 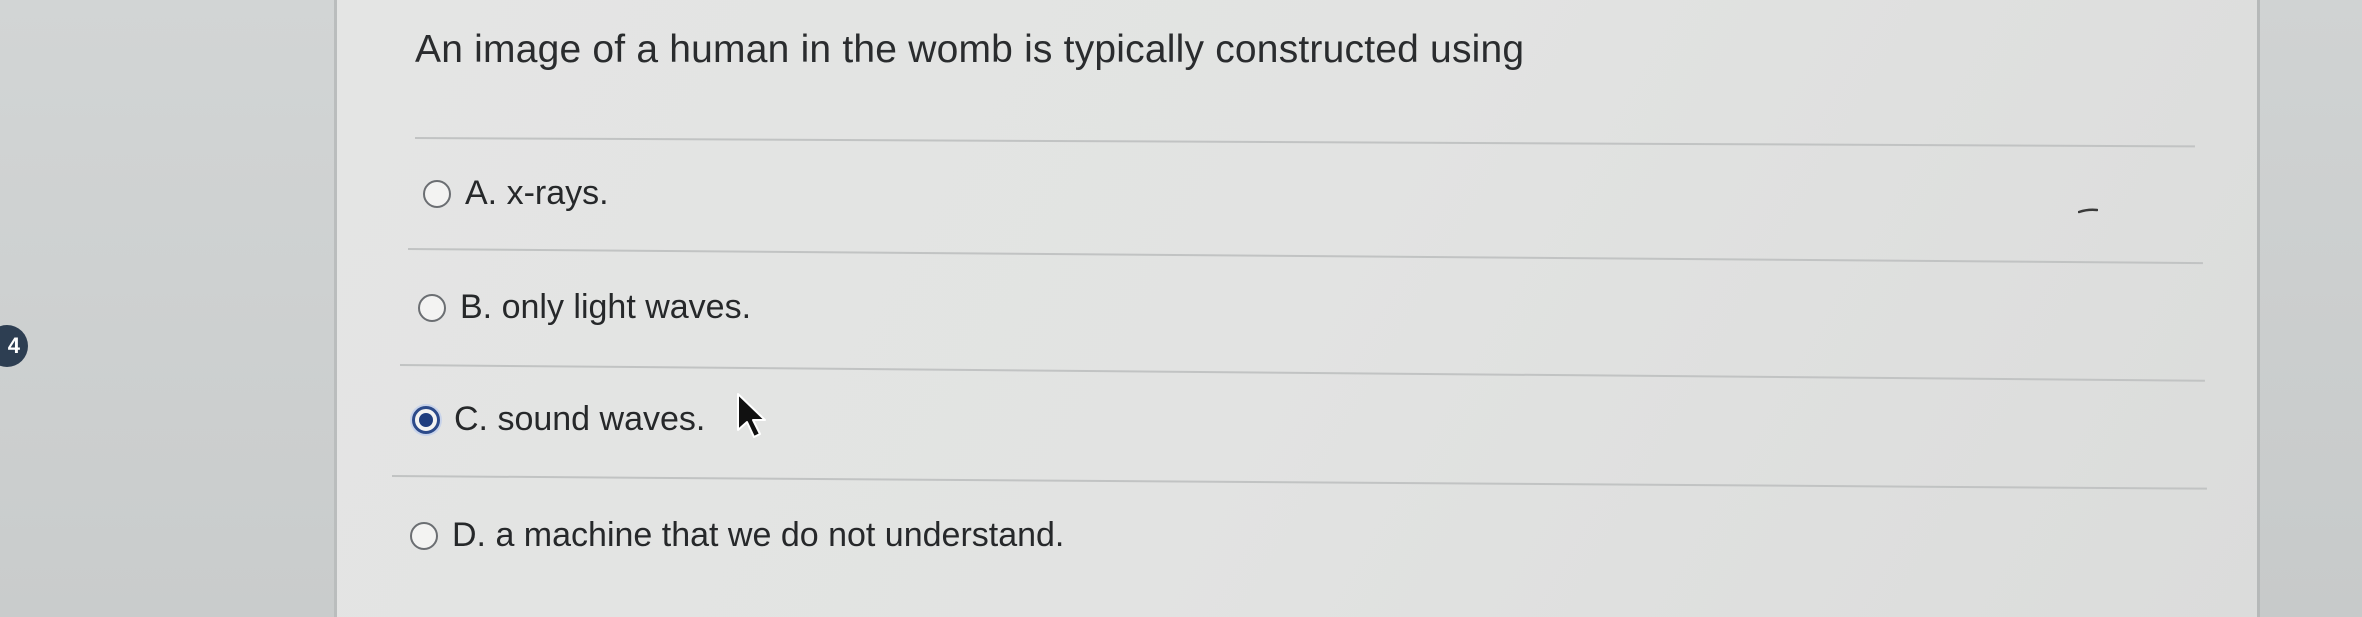 What do you see at coordinates (168, 308) in the screenshot?
I see `left-pane: 4` at bounding box center [168, 308].